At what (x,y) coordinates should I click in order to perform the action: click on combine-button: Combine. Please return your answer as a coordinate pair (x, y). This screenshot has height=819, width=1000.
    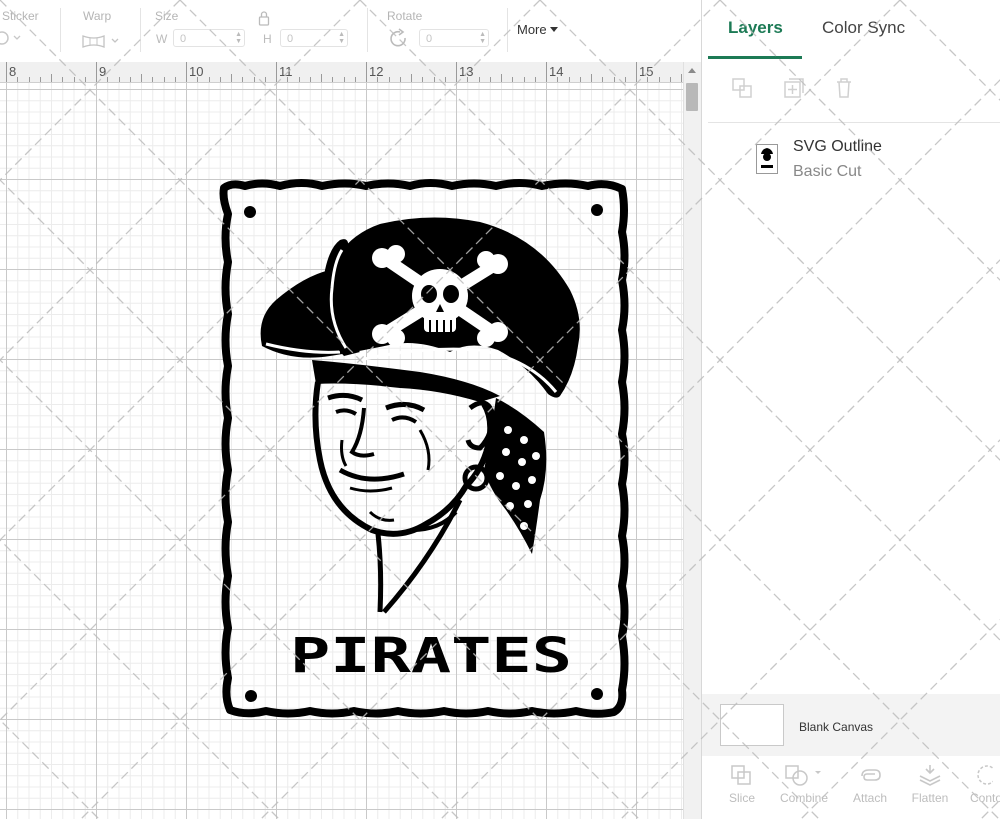
    Looking at the image, I should click on (804, 784).